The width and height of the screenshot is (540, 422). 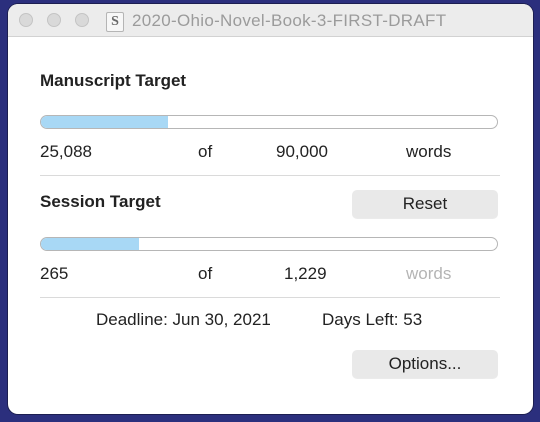 I want to click on manuscript-progress-fill, so click(x=105, y=122).